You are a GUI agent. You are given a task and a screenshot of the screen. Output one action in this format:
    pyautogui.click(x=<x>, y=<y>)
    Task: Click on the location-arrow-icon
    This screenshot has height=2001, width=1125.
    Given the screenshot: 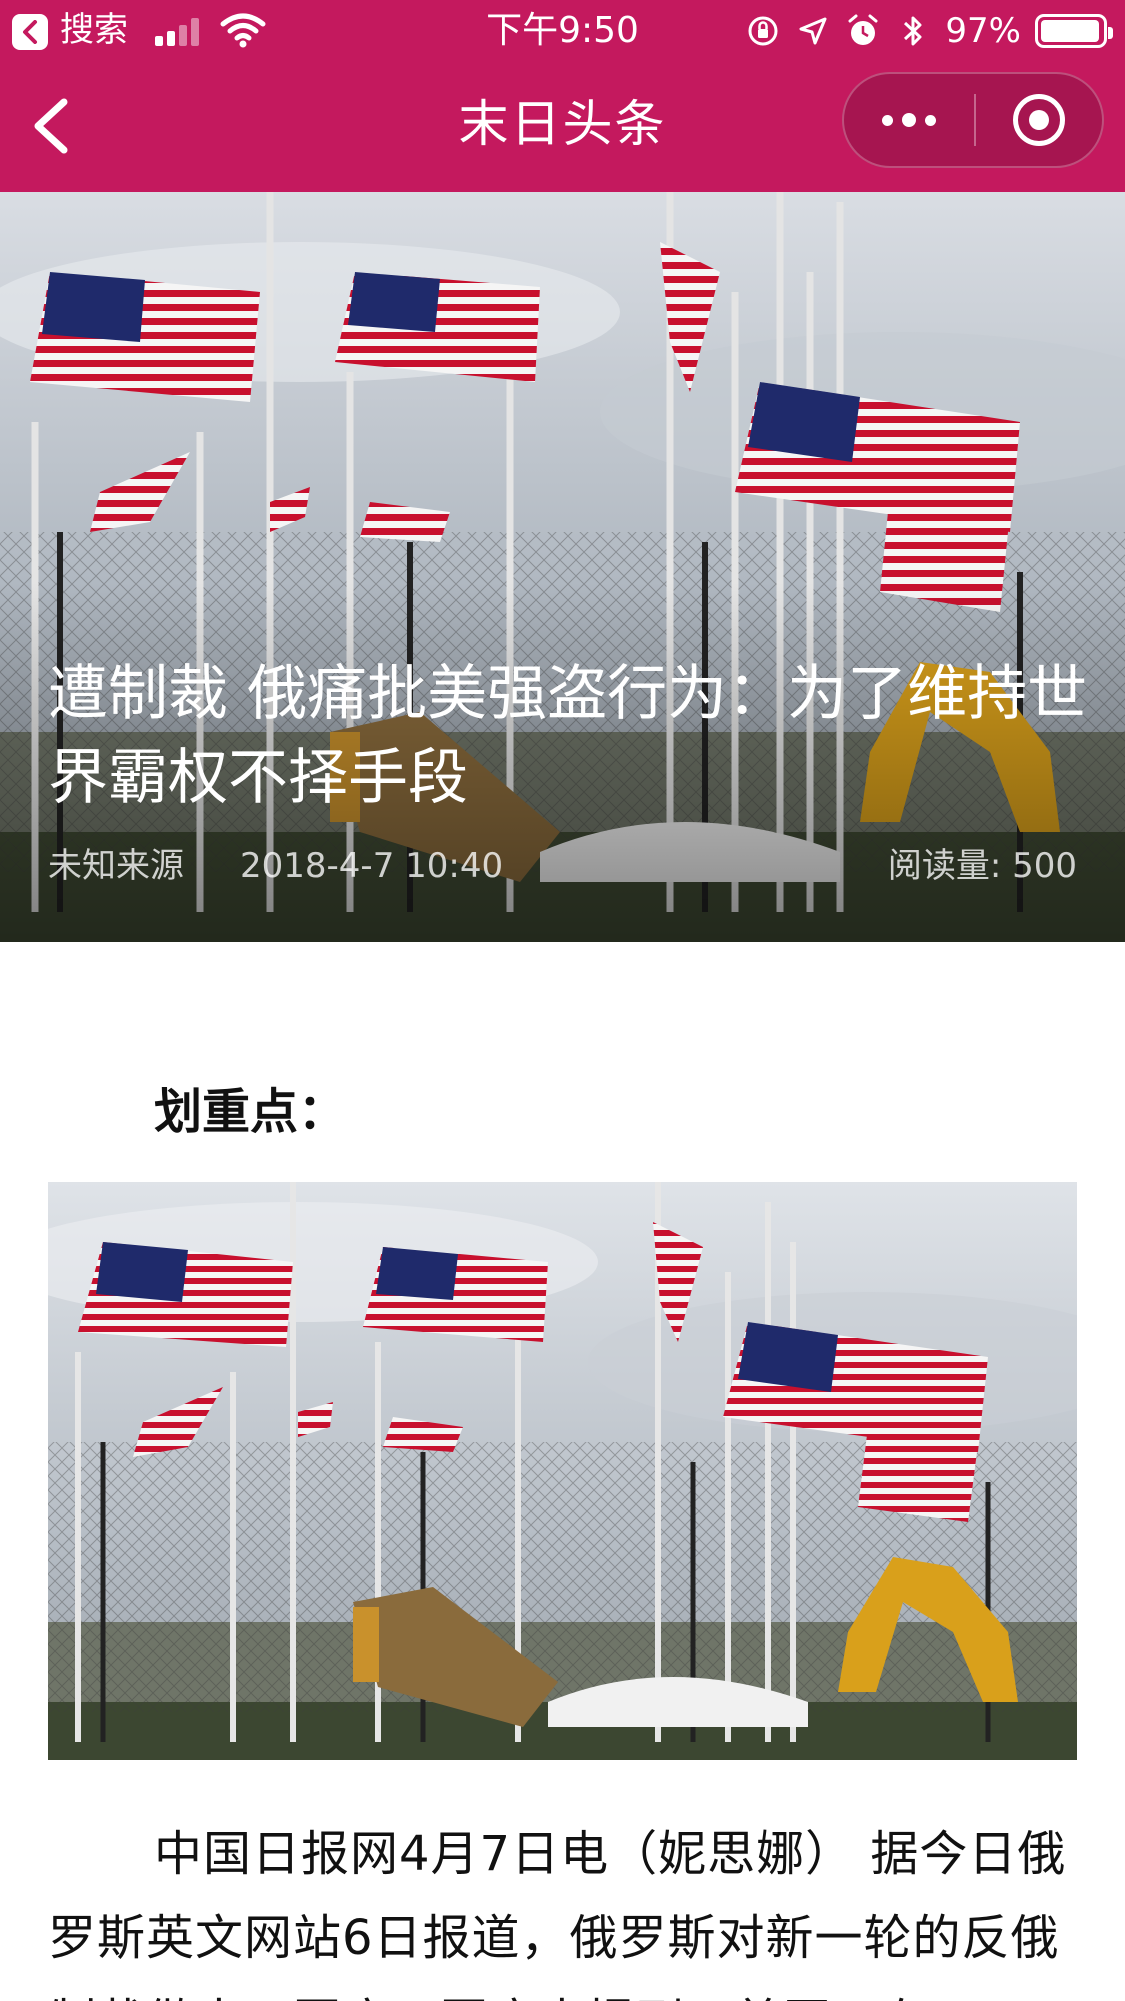 What is the action you would take?
    pyautogui.click(x=813, y=31)
    